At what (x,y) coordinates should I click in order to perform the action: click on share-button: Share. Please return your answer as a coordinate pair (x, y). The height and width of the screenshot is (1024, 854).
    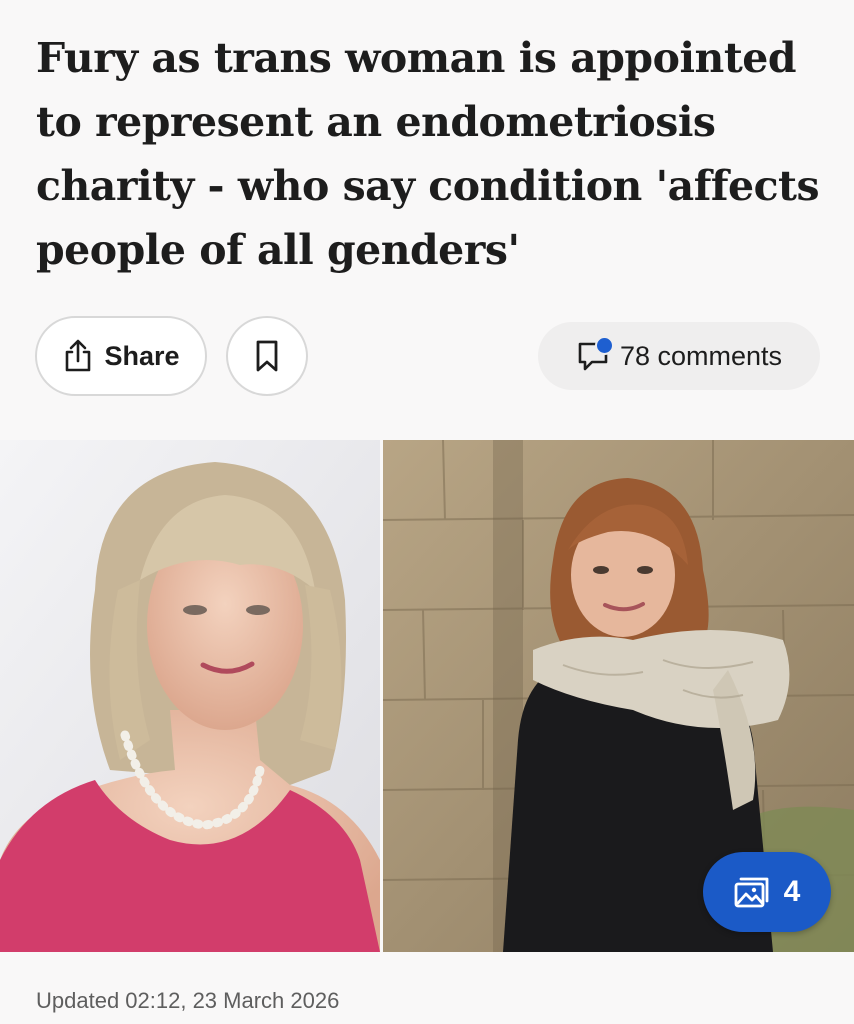
    Looking at the image, I should click on (121, 356).